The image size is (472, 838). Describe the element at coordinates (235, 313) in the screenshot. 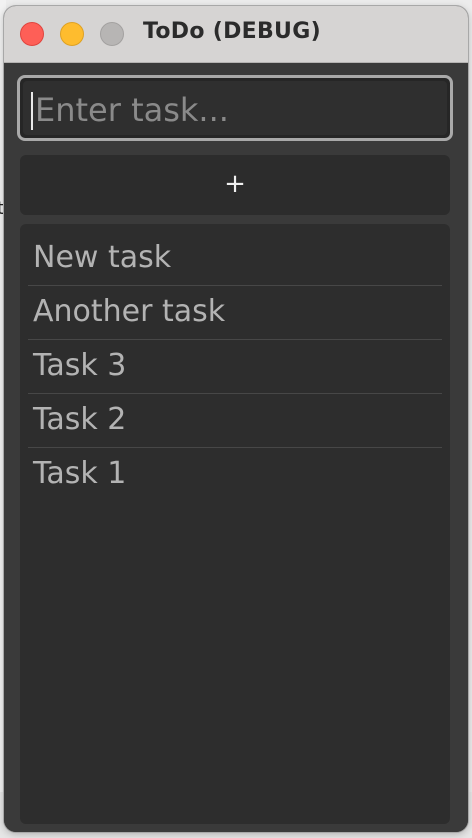

I see `task-list-item: Another task` at that location.